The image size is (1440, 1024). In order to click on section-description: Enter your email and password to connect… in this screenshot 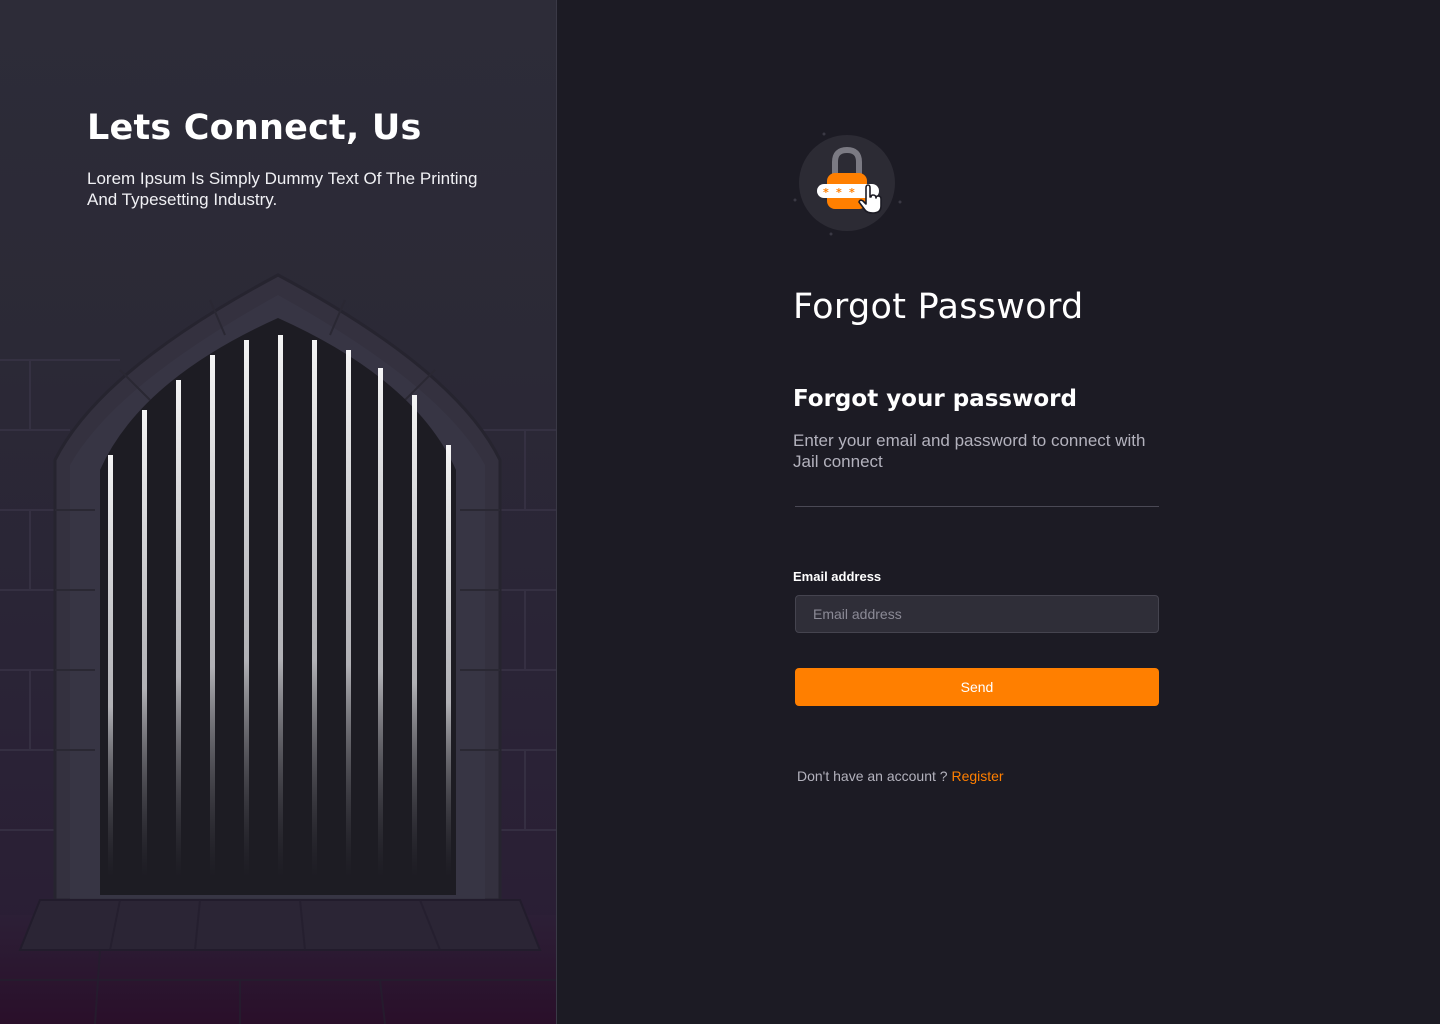, I will do `click(969, 451)`.